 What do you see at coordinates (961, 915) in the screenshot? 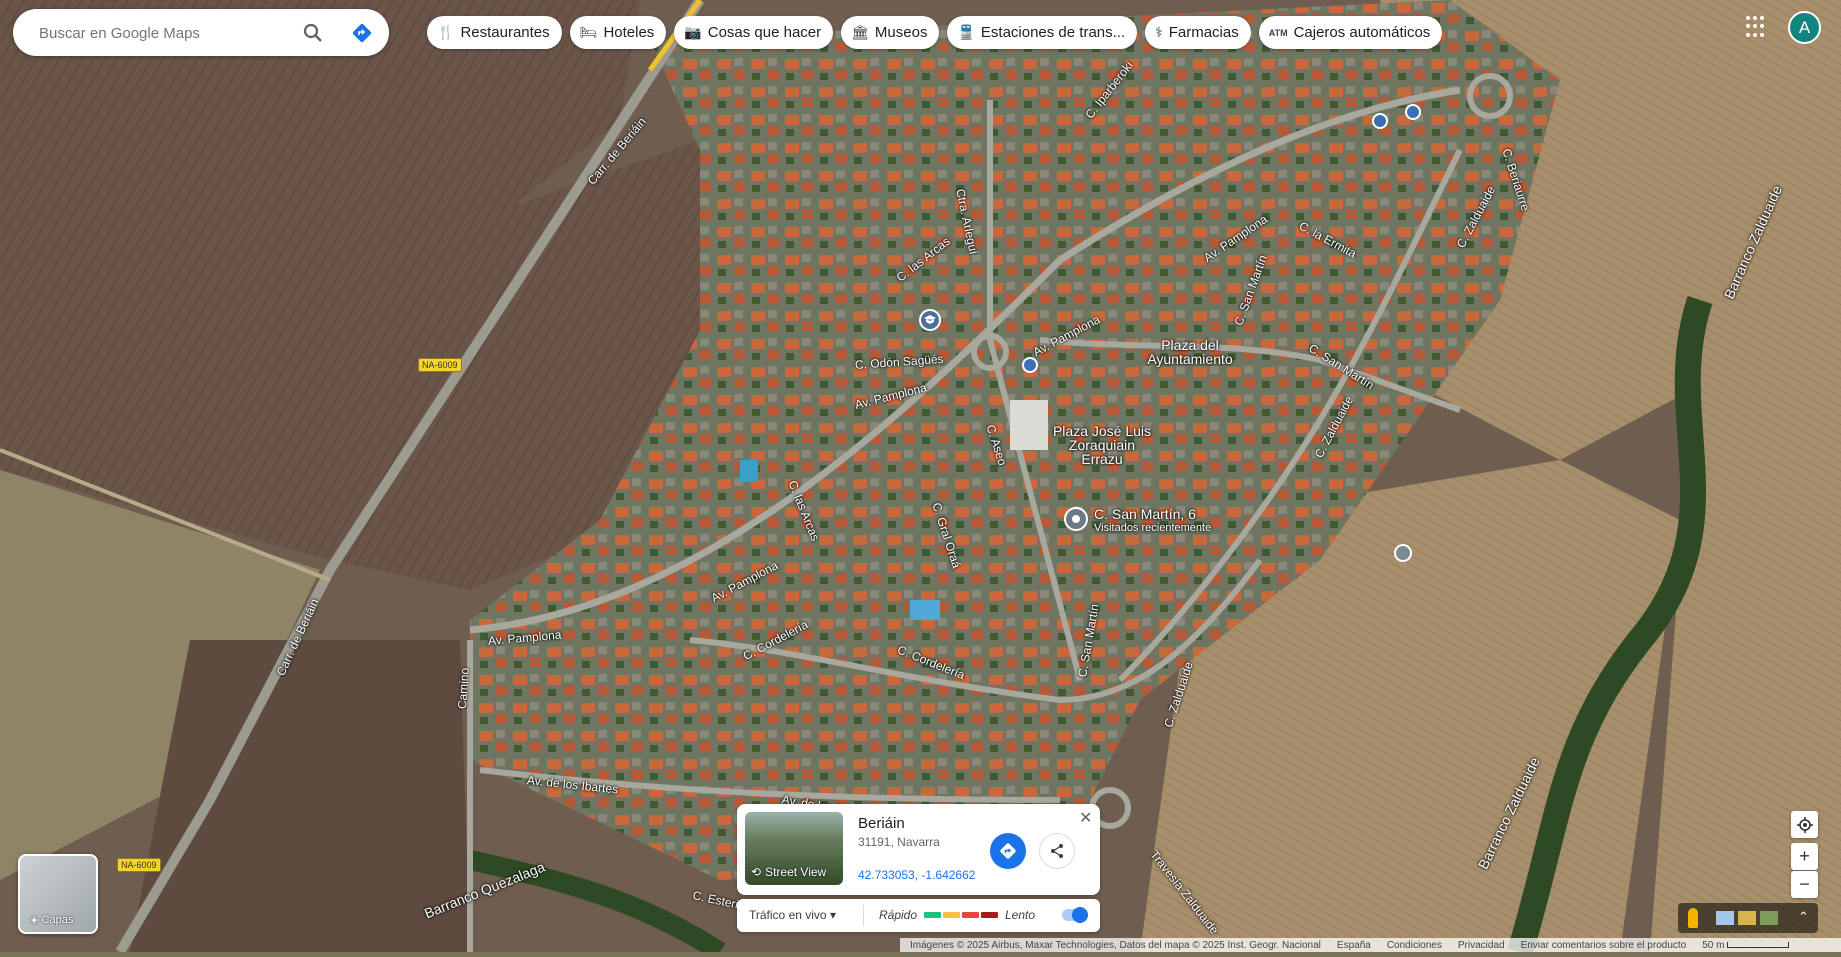
I see `traffic-legend` at bounding box center [961, 915].